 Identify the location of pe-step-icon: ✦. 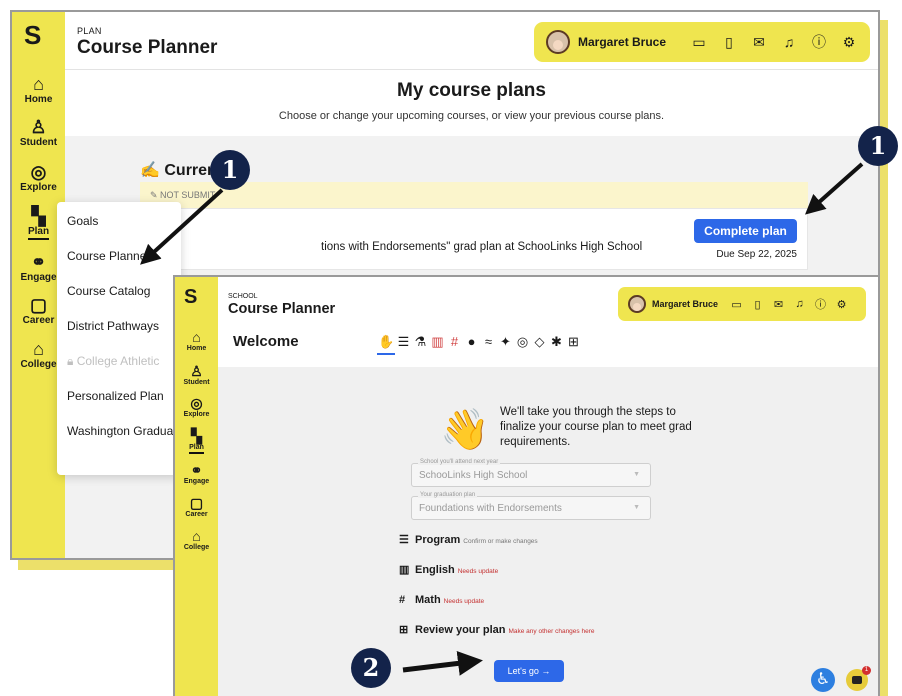
(505, 342).